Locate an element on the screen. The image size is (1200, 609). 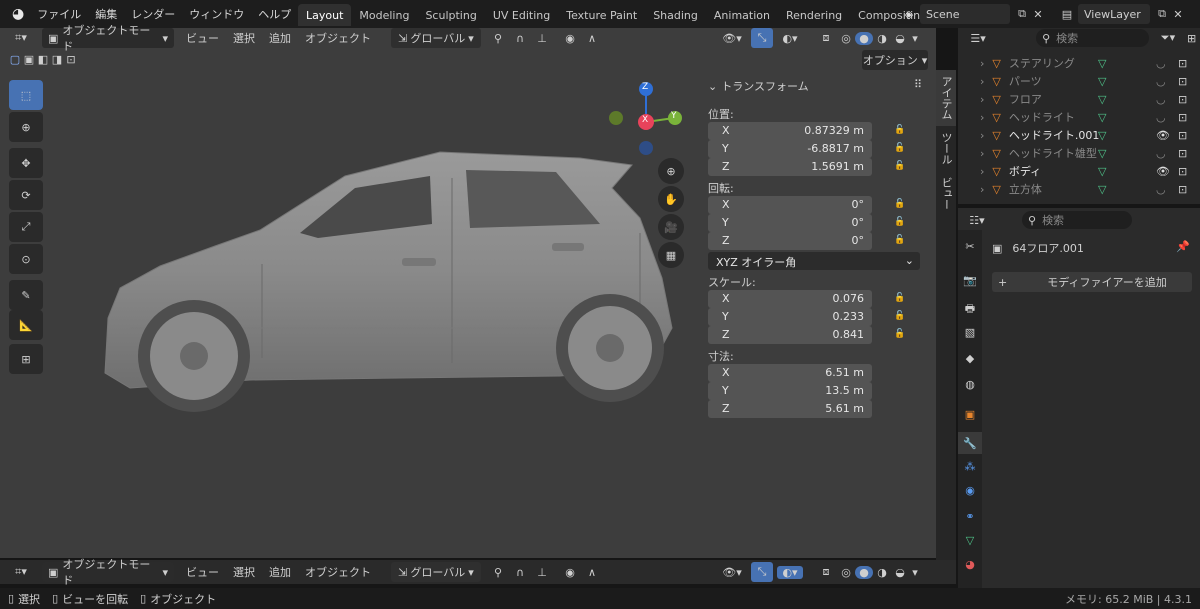
scale-x-field: X 0.076 is located at coordinates (790, 299).